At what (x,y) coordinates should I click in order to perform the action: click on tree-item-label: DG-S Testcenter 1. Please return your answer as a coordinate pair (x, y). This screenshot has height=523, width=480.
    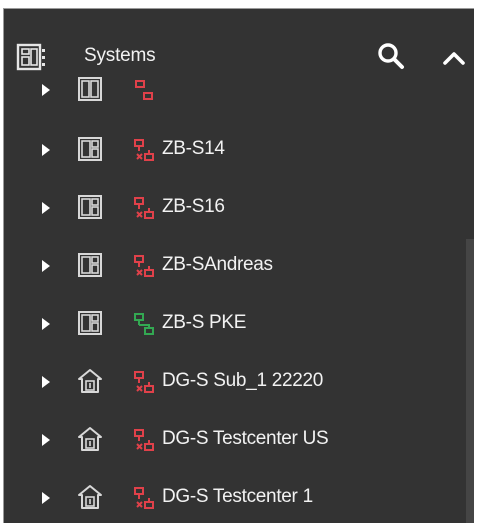
    Looking at the image, I should click on (237, 496).